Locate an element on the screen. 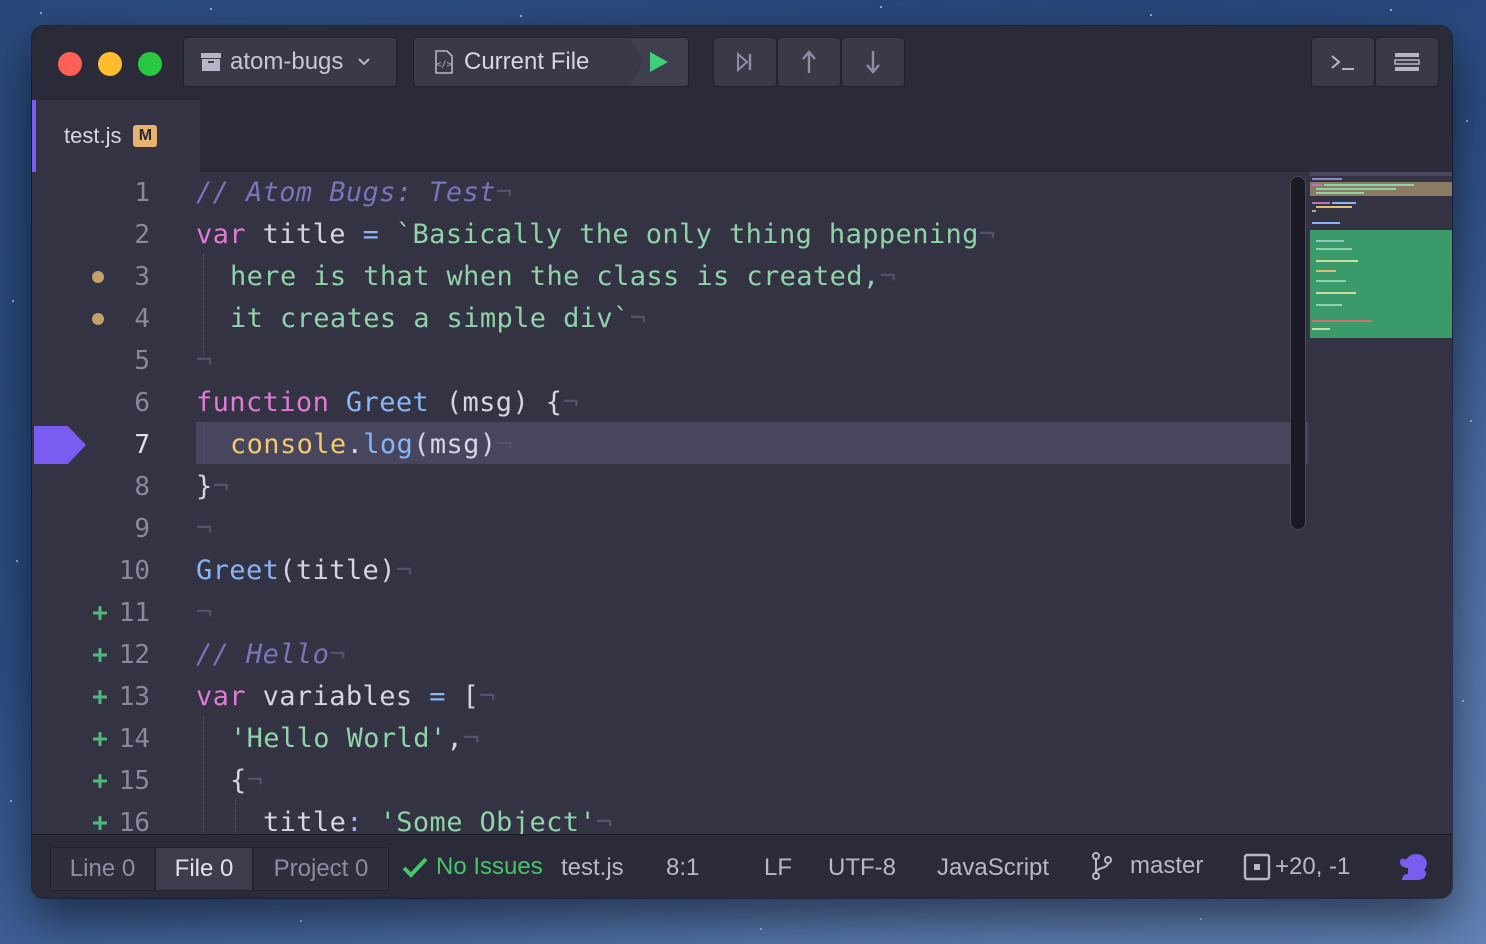 This screenshot has height=944, width=1486. no-issues-label: No Issues is located at coordinates (489, 866).